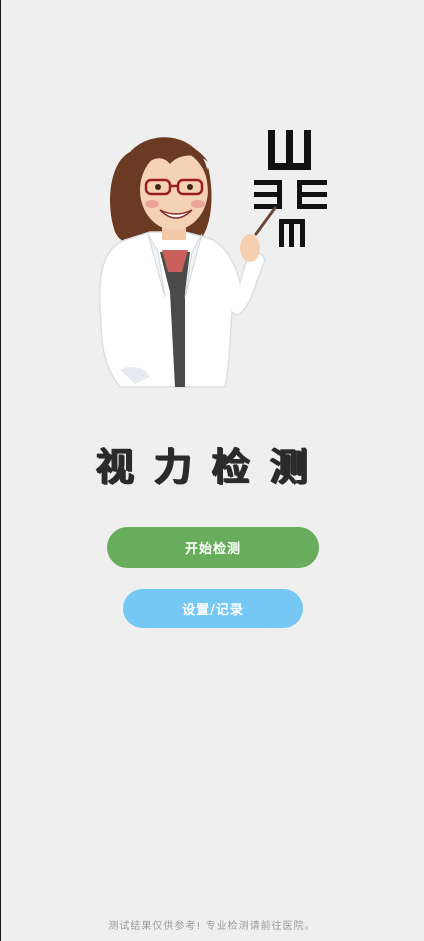 Image resolution: width=424 pixels, height=941 pixels. Describe the element at coordinates (212, 259) in the screenshot. I see `doctor-eye-chart-illustration` at that location.